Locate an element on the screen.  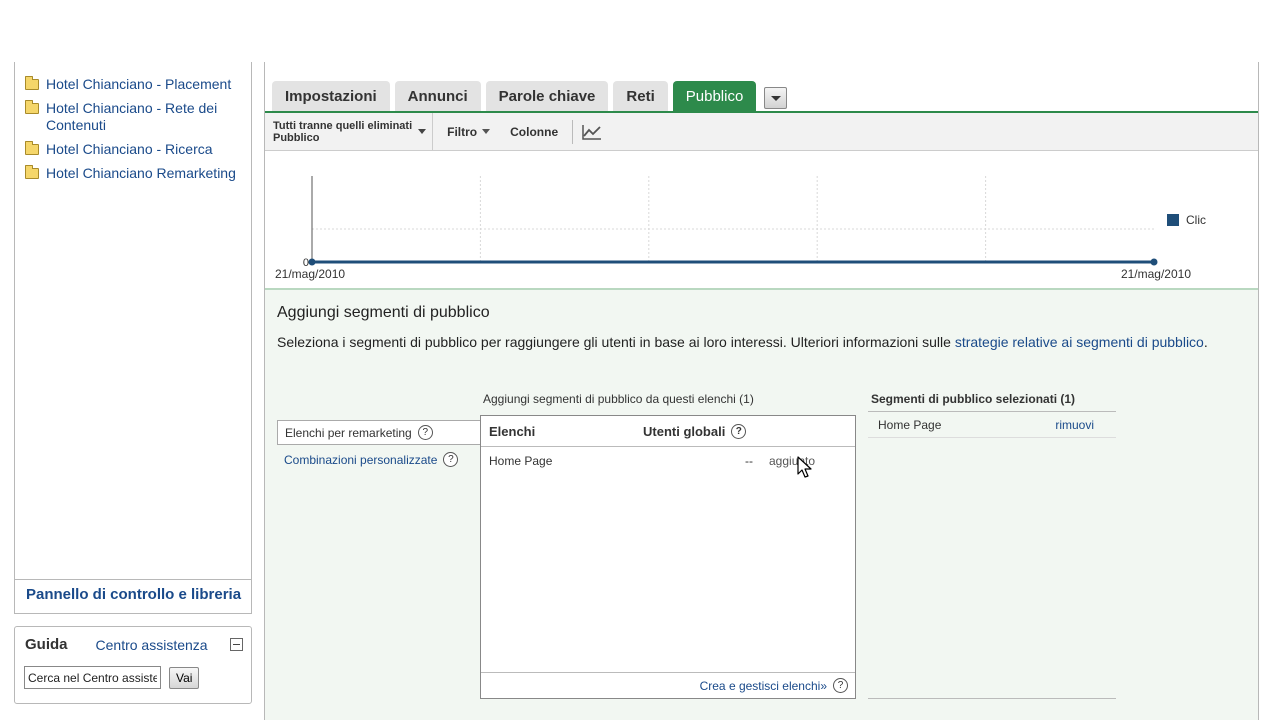
help-box: Guida Centro assistenza Vai is located at coordinates (133, 665).